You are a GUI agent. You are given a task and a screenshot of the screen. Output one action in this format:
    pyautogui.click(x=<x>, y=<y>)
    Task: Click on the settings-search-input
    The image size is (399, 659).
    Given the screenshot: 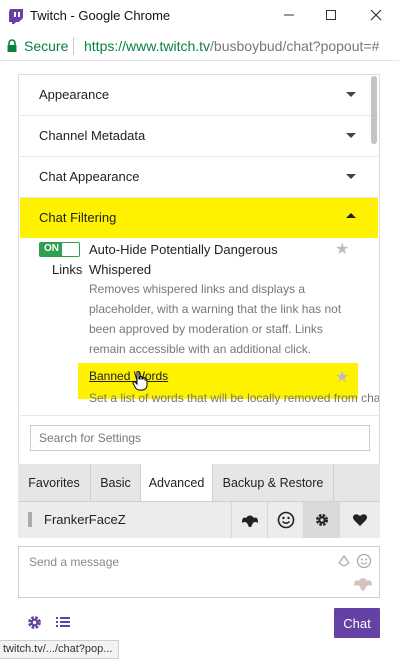 What is the action you would take?
    pyautogui.click(x=200, y=438)
    